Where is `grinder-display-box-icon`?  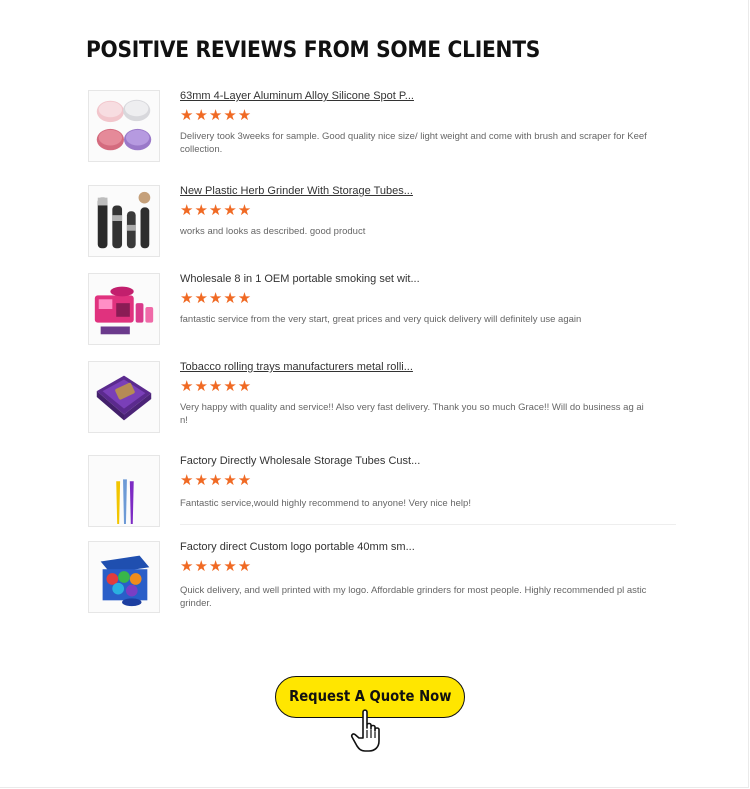 grinder-display-box-icon is located at coordinates (124, 577).